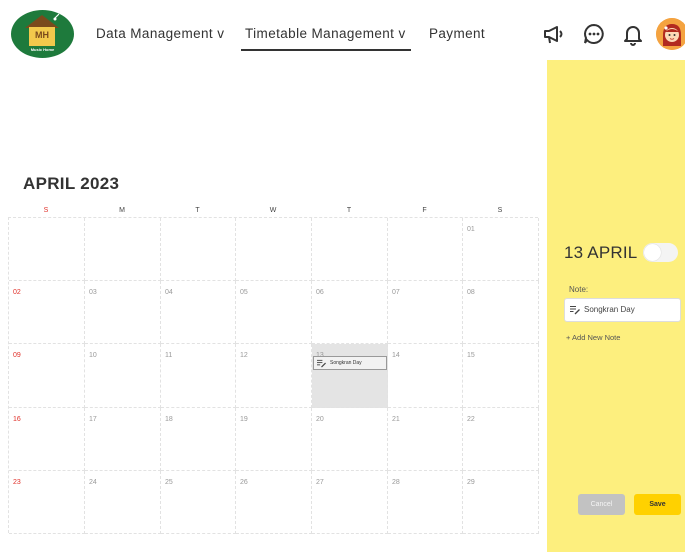  What do you see at coordinates (123, 502) in the screenshot?
I see `calendar-day-cell: 24` at bounding box center [123, 502].